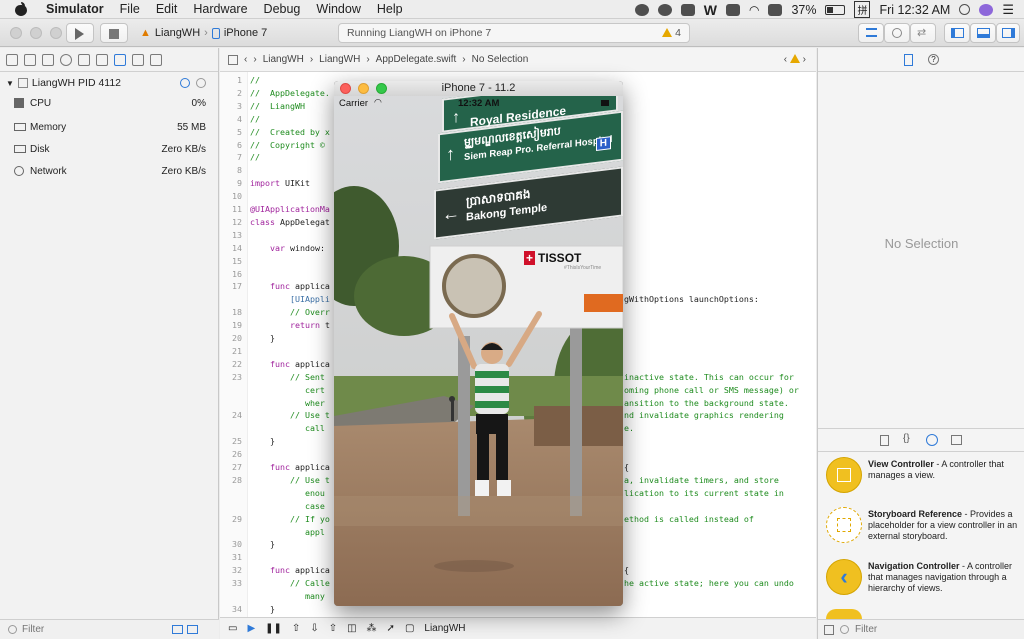 The image size is (1024, 639). What do you see at coordinates (245, 59) in the screenshot?
I see `back-icon: ‹` at bounding box center [245, 59].